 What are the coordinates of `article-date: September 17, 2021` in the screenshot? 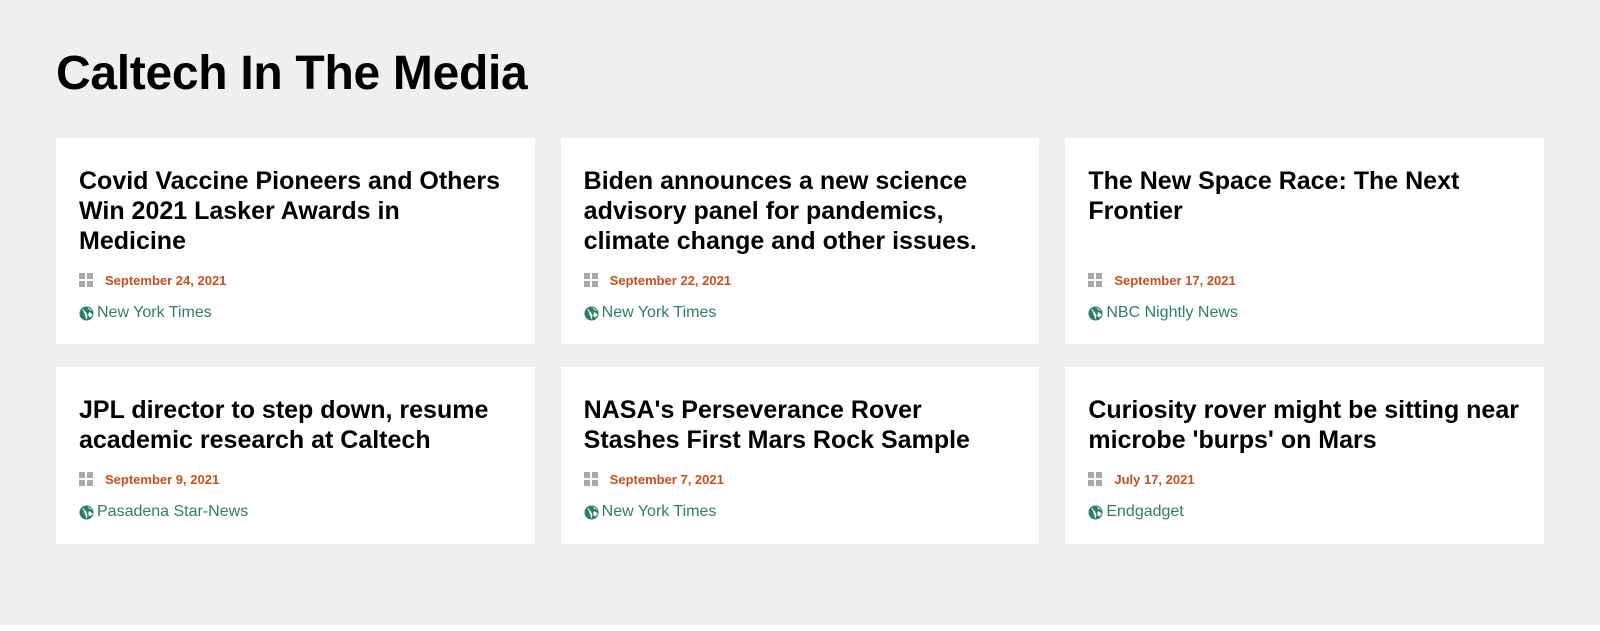 It's located at (1175, 280).